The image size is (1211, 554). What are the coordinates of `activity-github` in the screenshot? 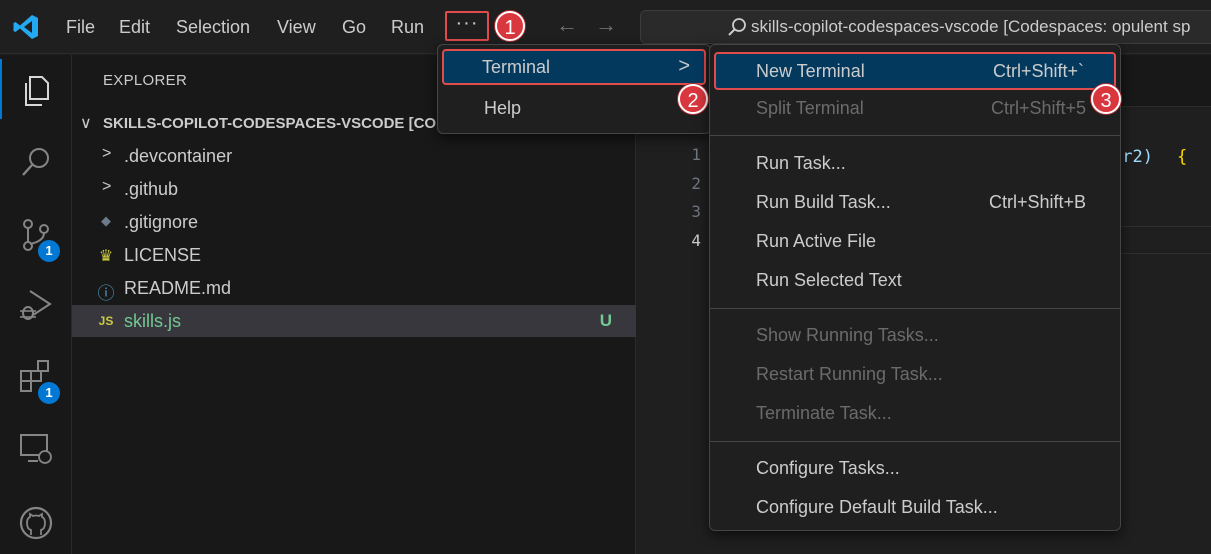 It's located at (36, 521).